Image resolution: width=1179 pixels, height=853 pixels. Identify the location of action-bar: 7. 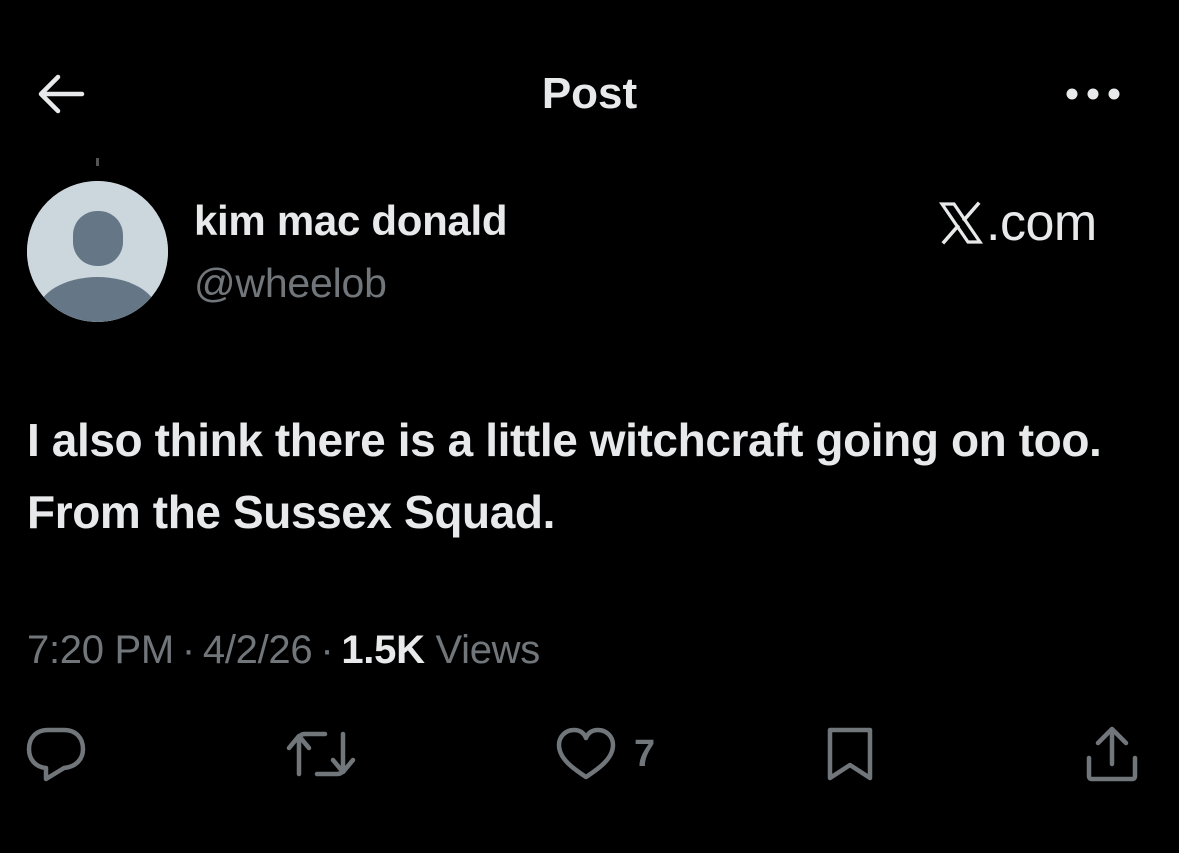
(589, 757).